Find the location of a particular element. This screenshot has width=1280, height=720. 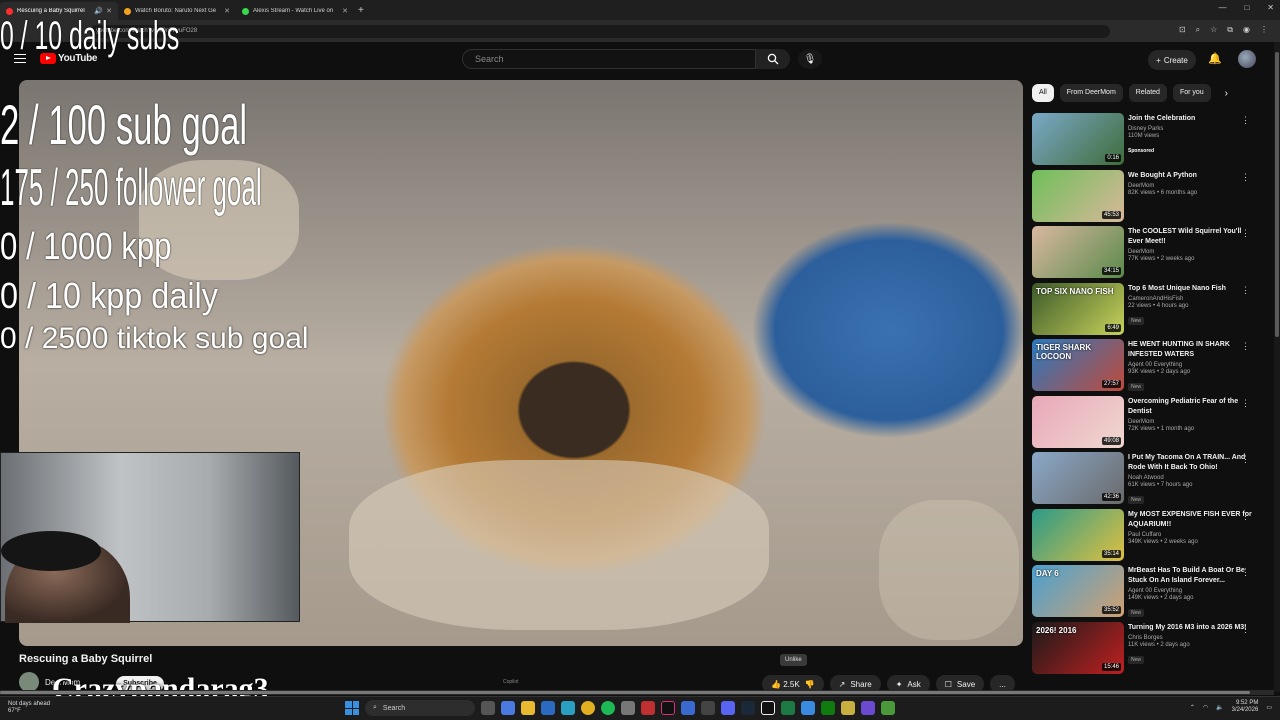

dislike-button: 👎 is located at coordinates (810, 684).